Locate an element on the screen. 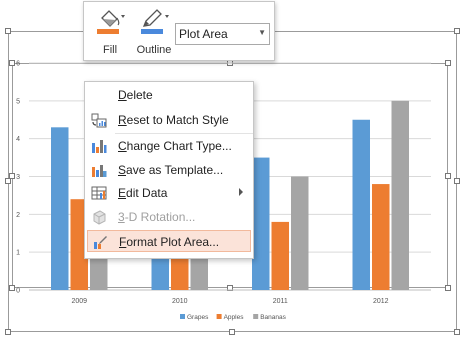 Image resolution: width=460 pixels, height=338 pixels. x-tick-label: 2010 is located at coordinates (180, 301).